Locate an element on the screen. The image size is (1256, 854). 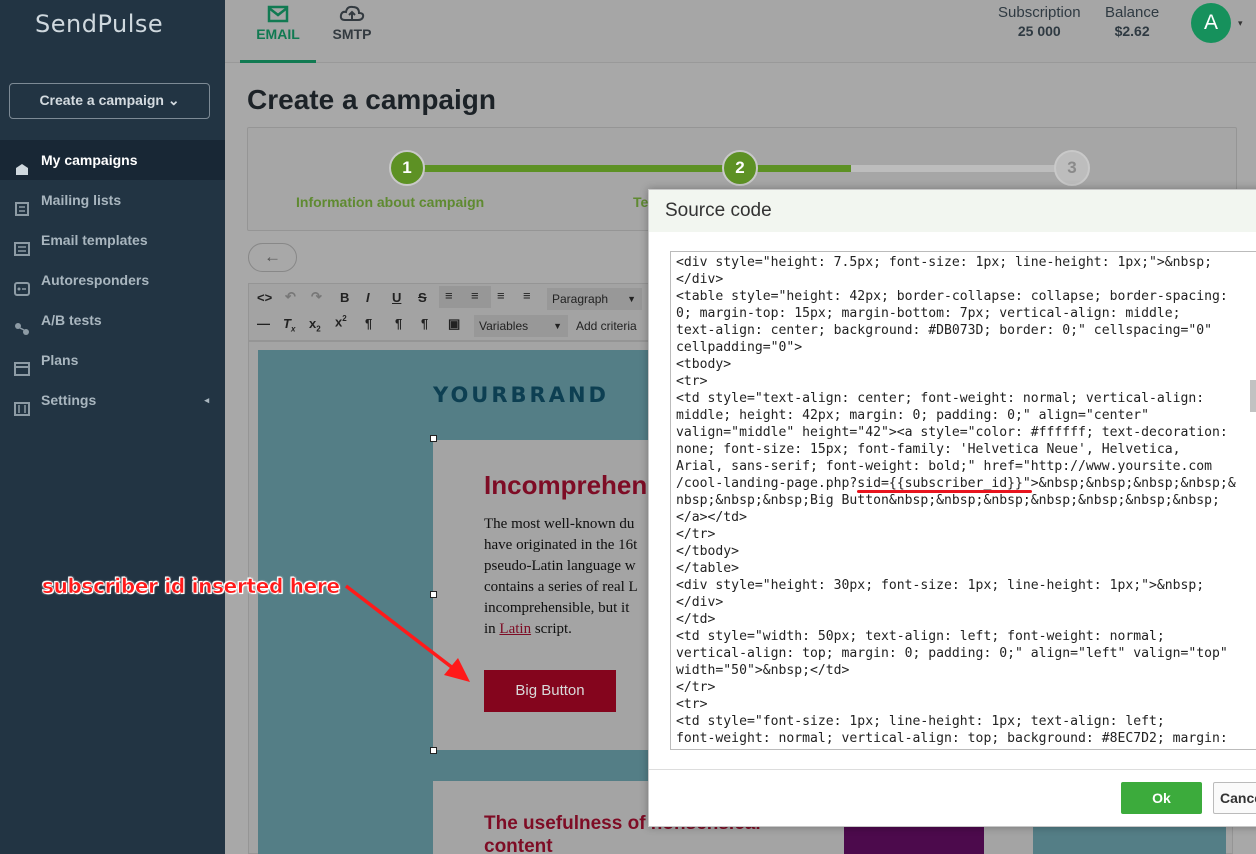
plans-icon is located at coordinates (22, 364).